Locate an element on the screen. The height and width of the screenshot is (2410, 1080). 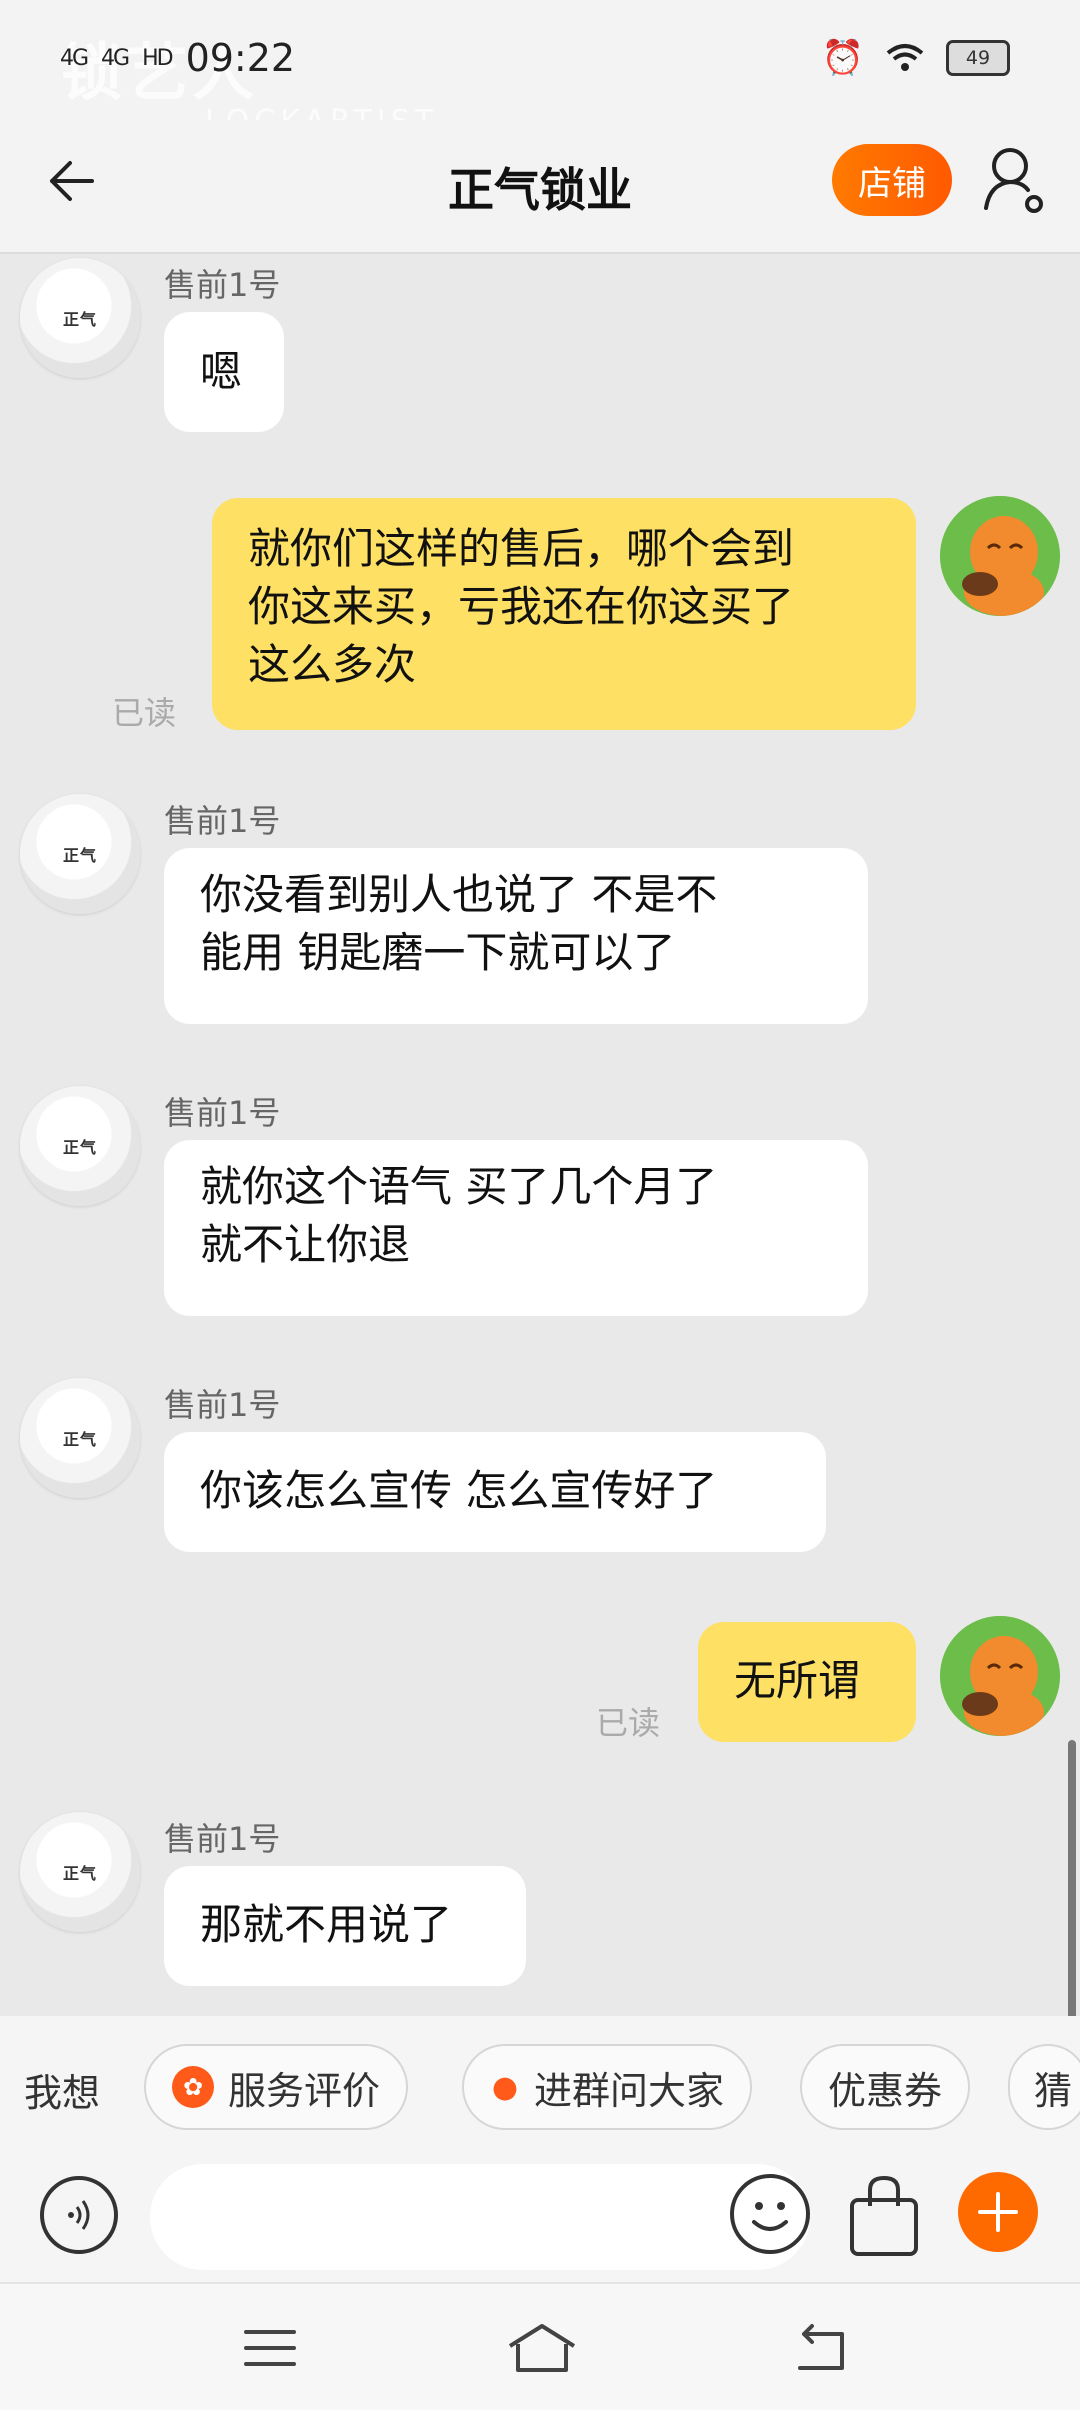
message-bubble: 你没看到别人也说了 不是不 能用 钥匙磨一下就可以了 is located at coordinates (516, 936).